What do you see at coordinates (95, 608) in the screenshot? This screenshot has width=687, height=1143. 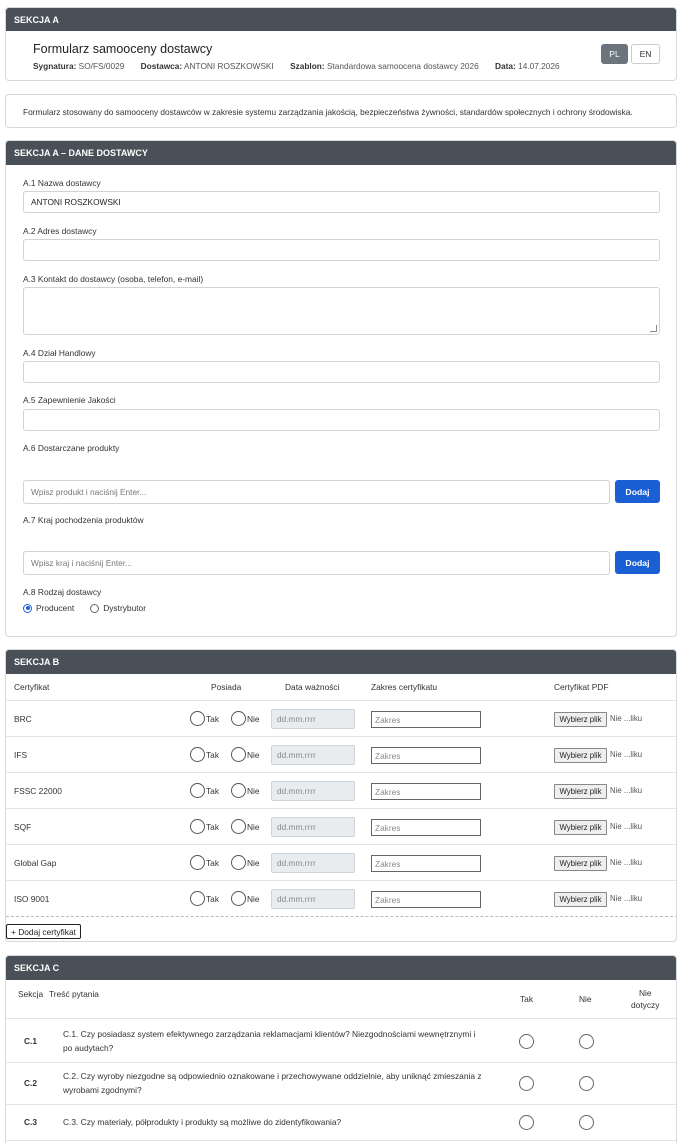 I see `distributor-radio` at bounding box center [95, 608].